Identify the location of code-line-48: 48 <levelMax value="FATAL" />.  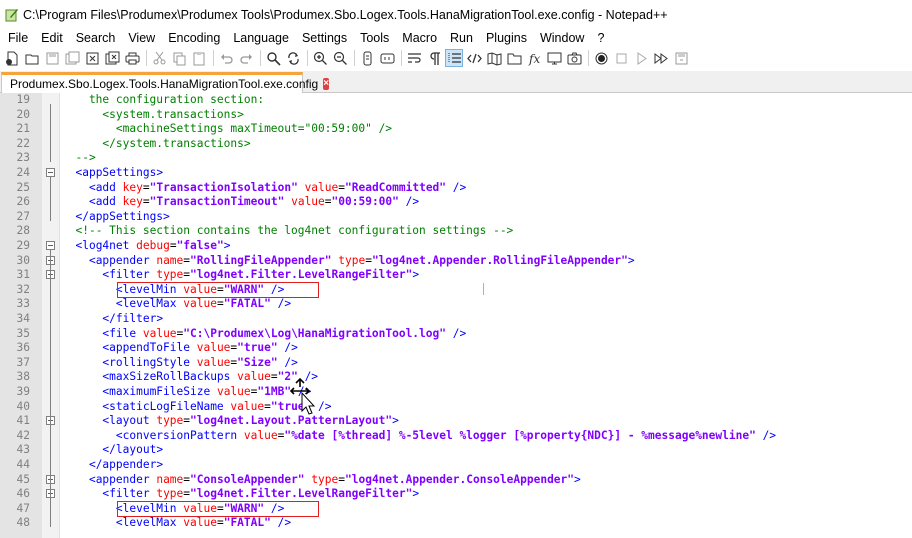
(440, 523).